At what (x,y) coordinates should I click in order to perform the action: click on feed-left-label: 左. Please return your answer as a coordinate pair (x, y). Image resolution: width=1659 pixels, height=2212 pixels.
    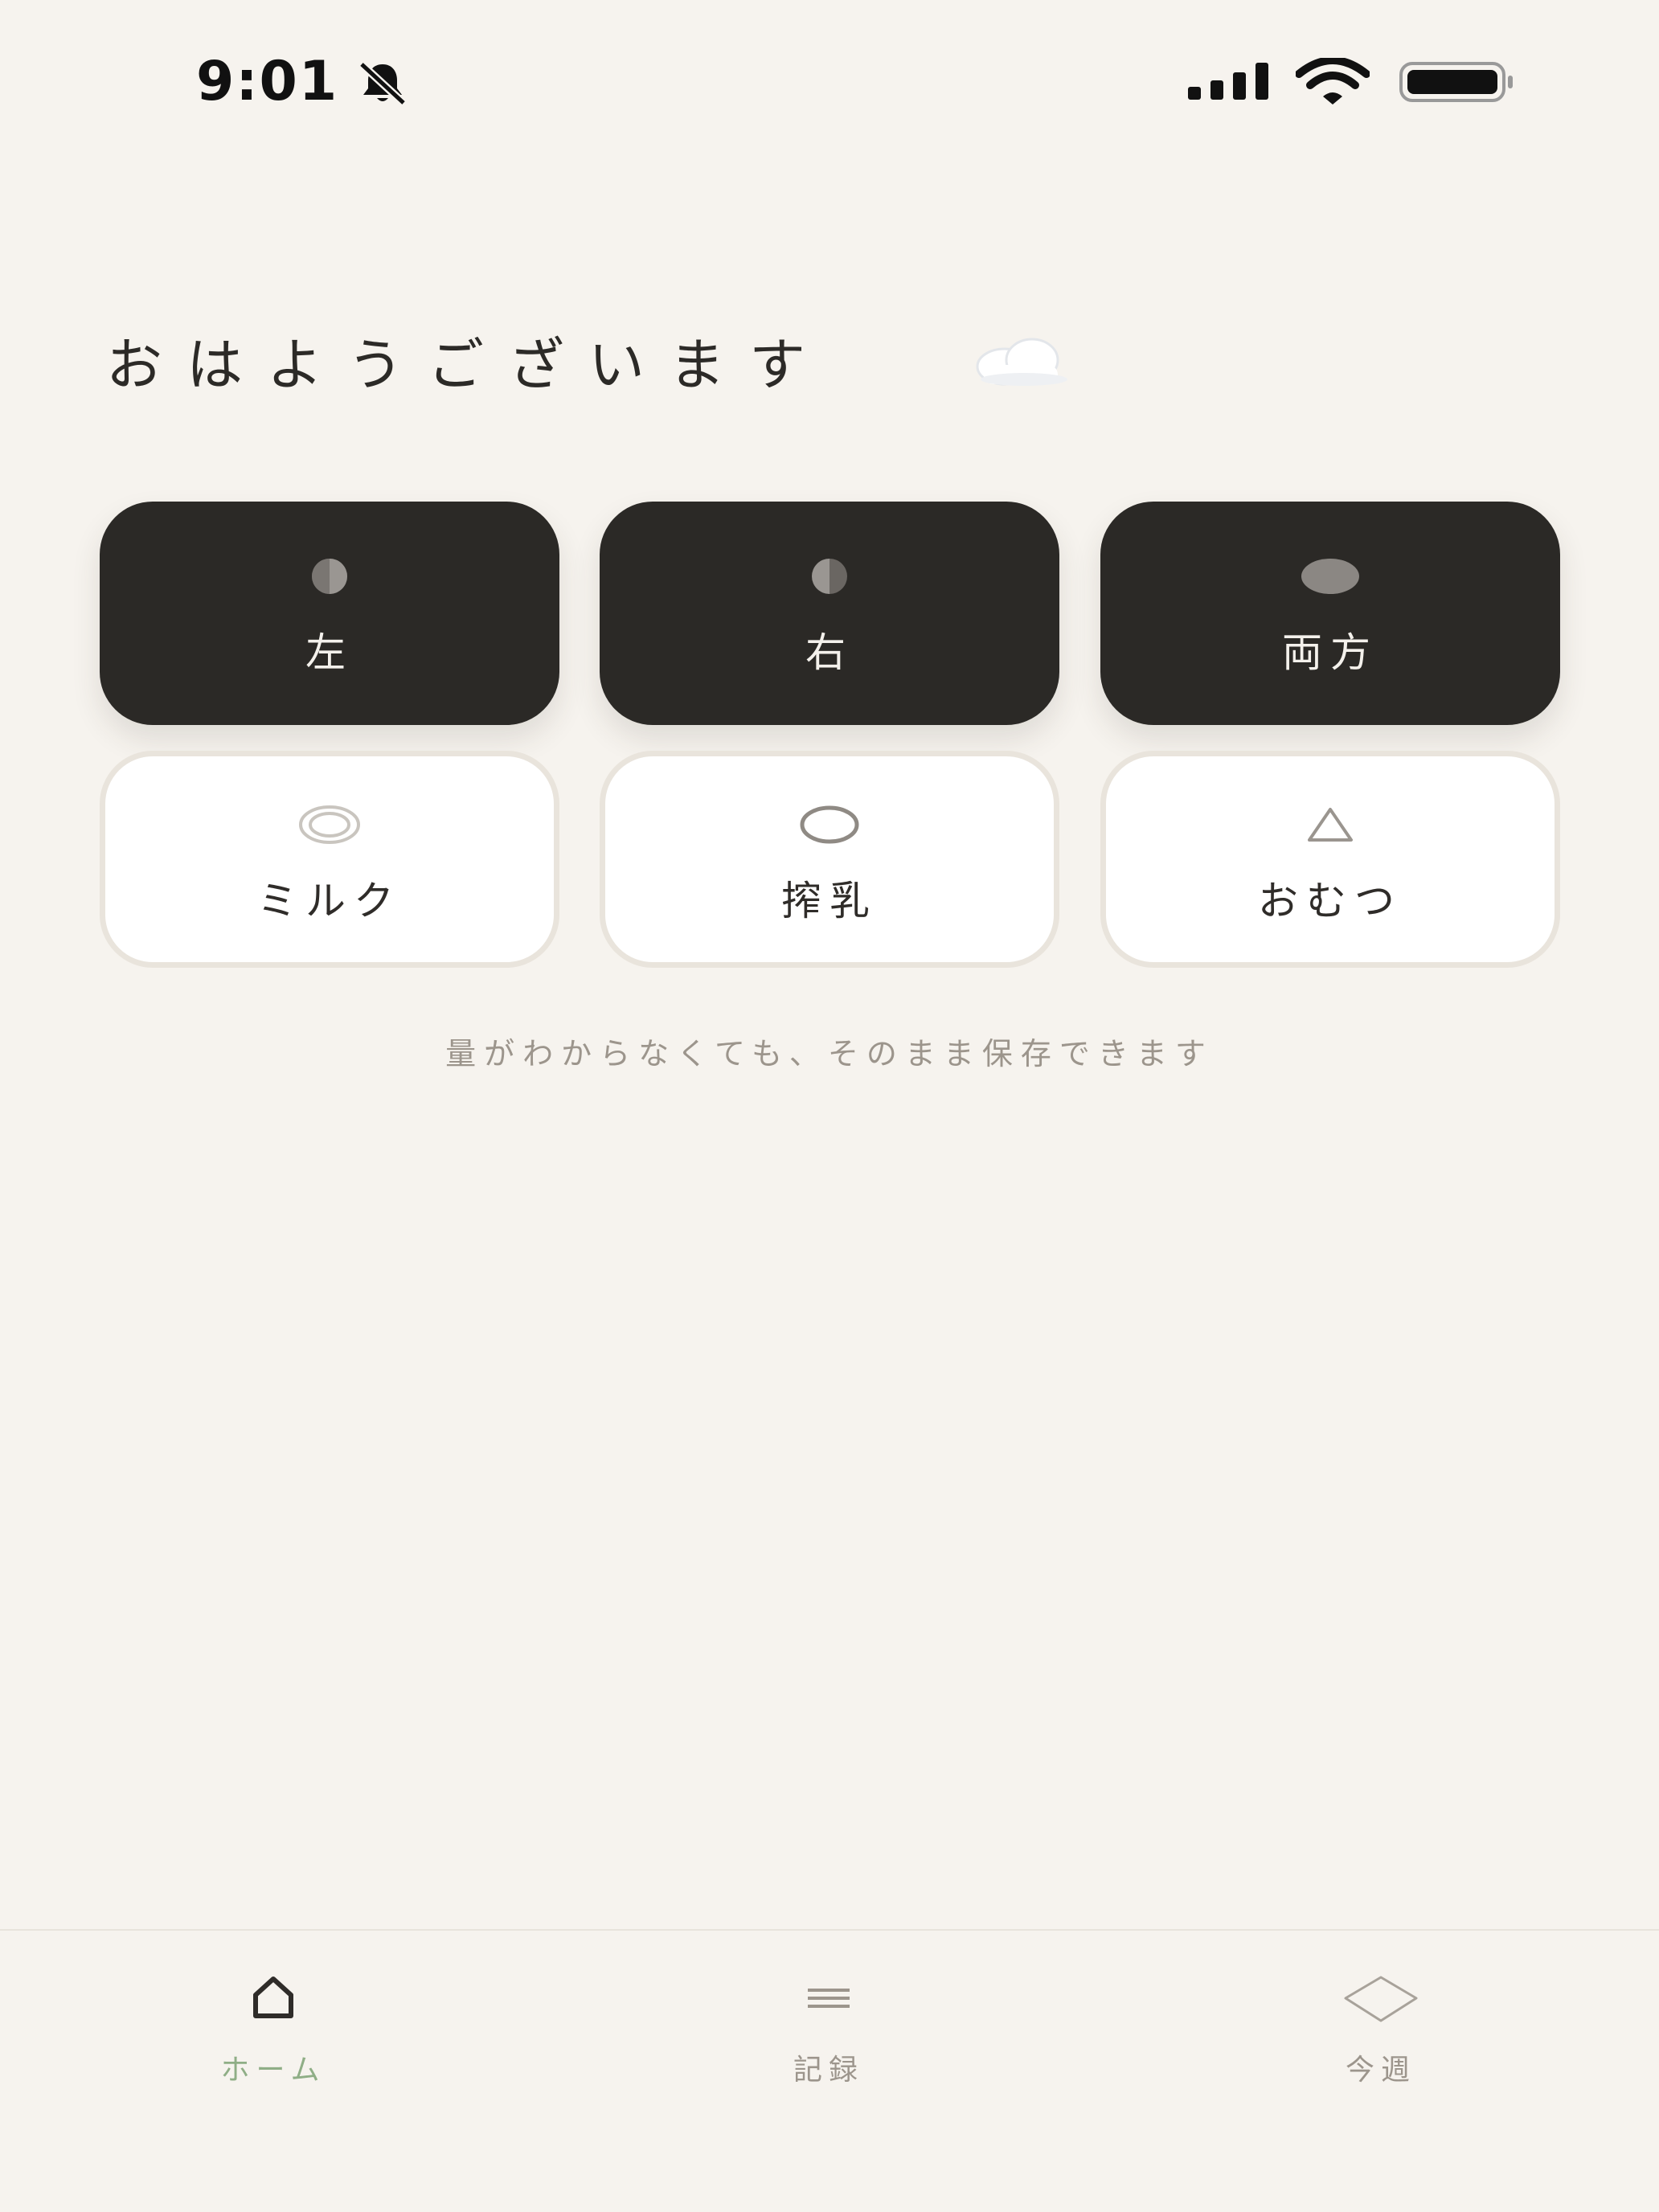
    Looking at the image, I should click on (329, 652).